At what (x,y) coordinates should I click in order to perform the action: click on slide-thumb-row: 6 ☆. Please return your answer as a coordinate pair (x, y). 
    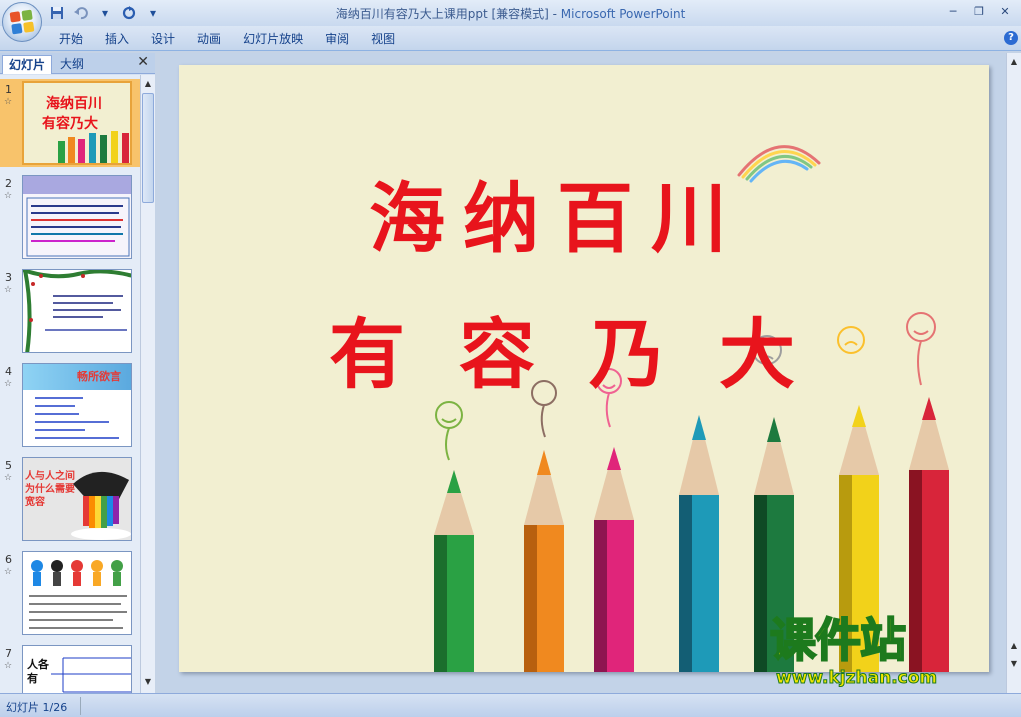
    Looking at the image, I should click on (70, 593).